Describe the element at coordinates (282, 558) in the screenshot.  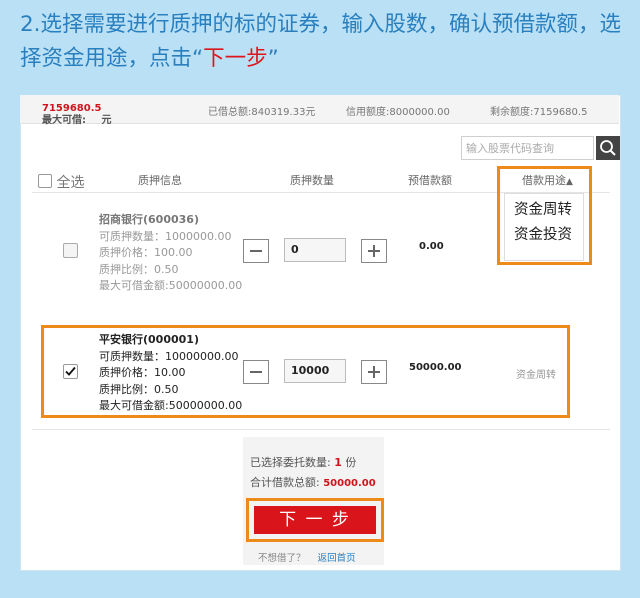
I see `not-borrow-text: 不想借了？` at that location.